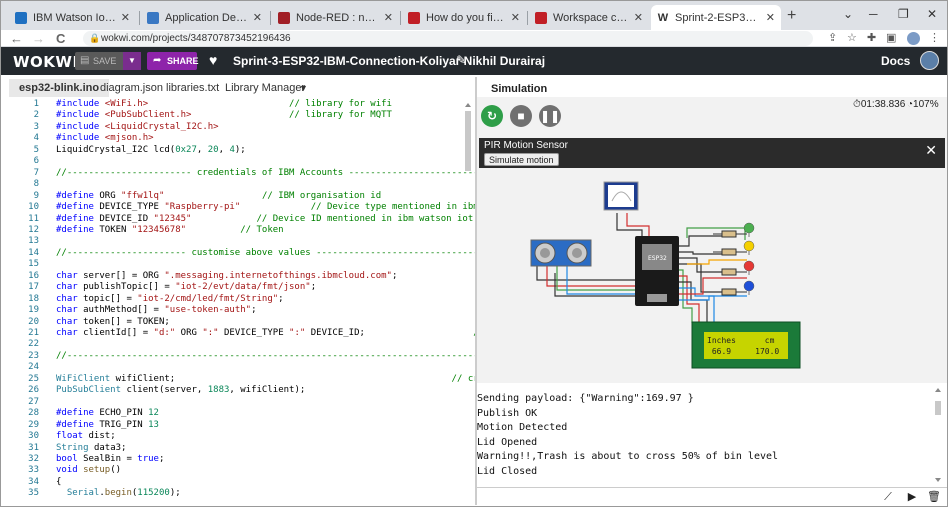  Describe the element at coordinates (72, 436) in the screenshot. I see `code-token: float` at that location.